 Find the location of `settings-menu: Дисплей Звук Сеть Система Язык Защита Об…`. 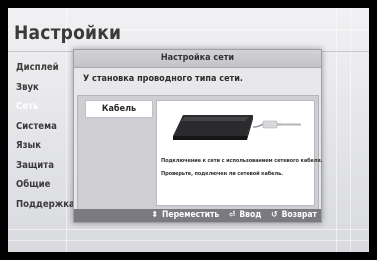

settings-menu: Дисплей Звук Сеть Система Язык Защита Об… is located at coordinates (48, 136).